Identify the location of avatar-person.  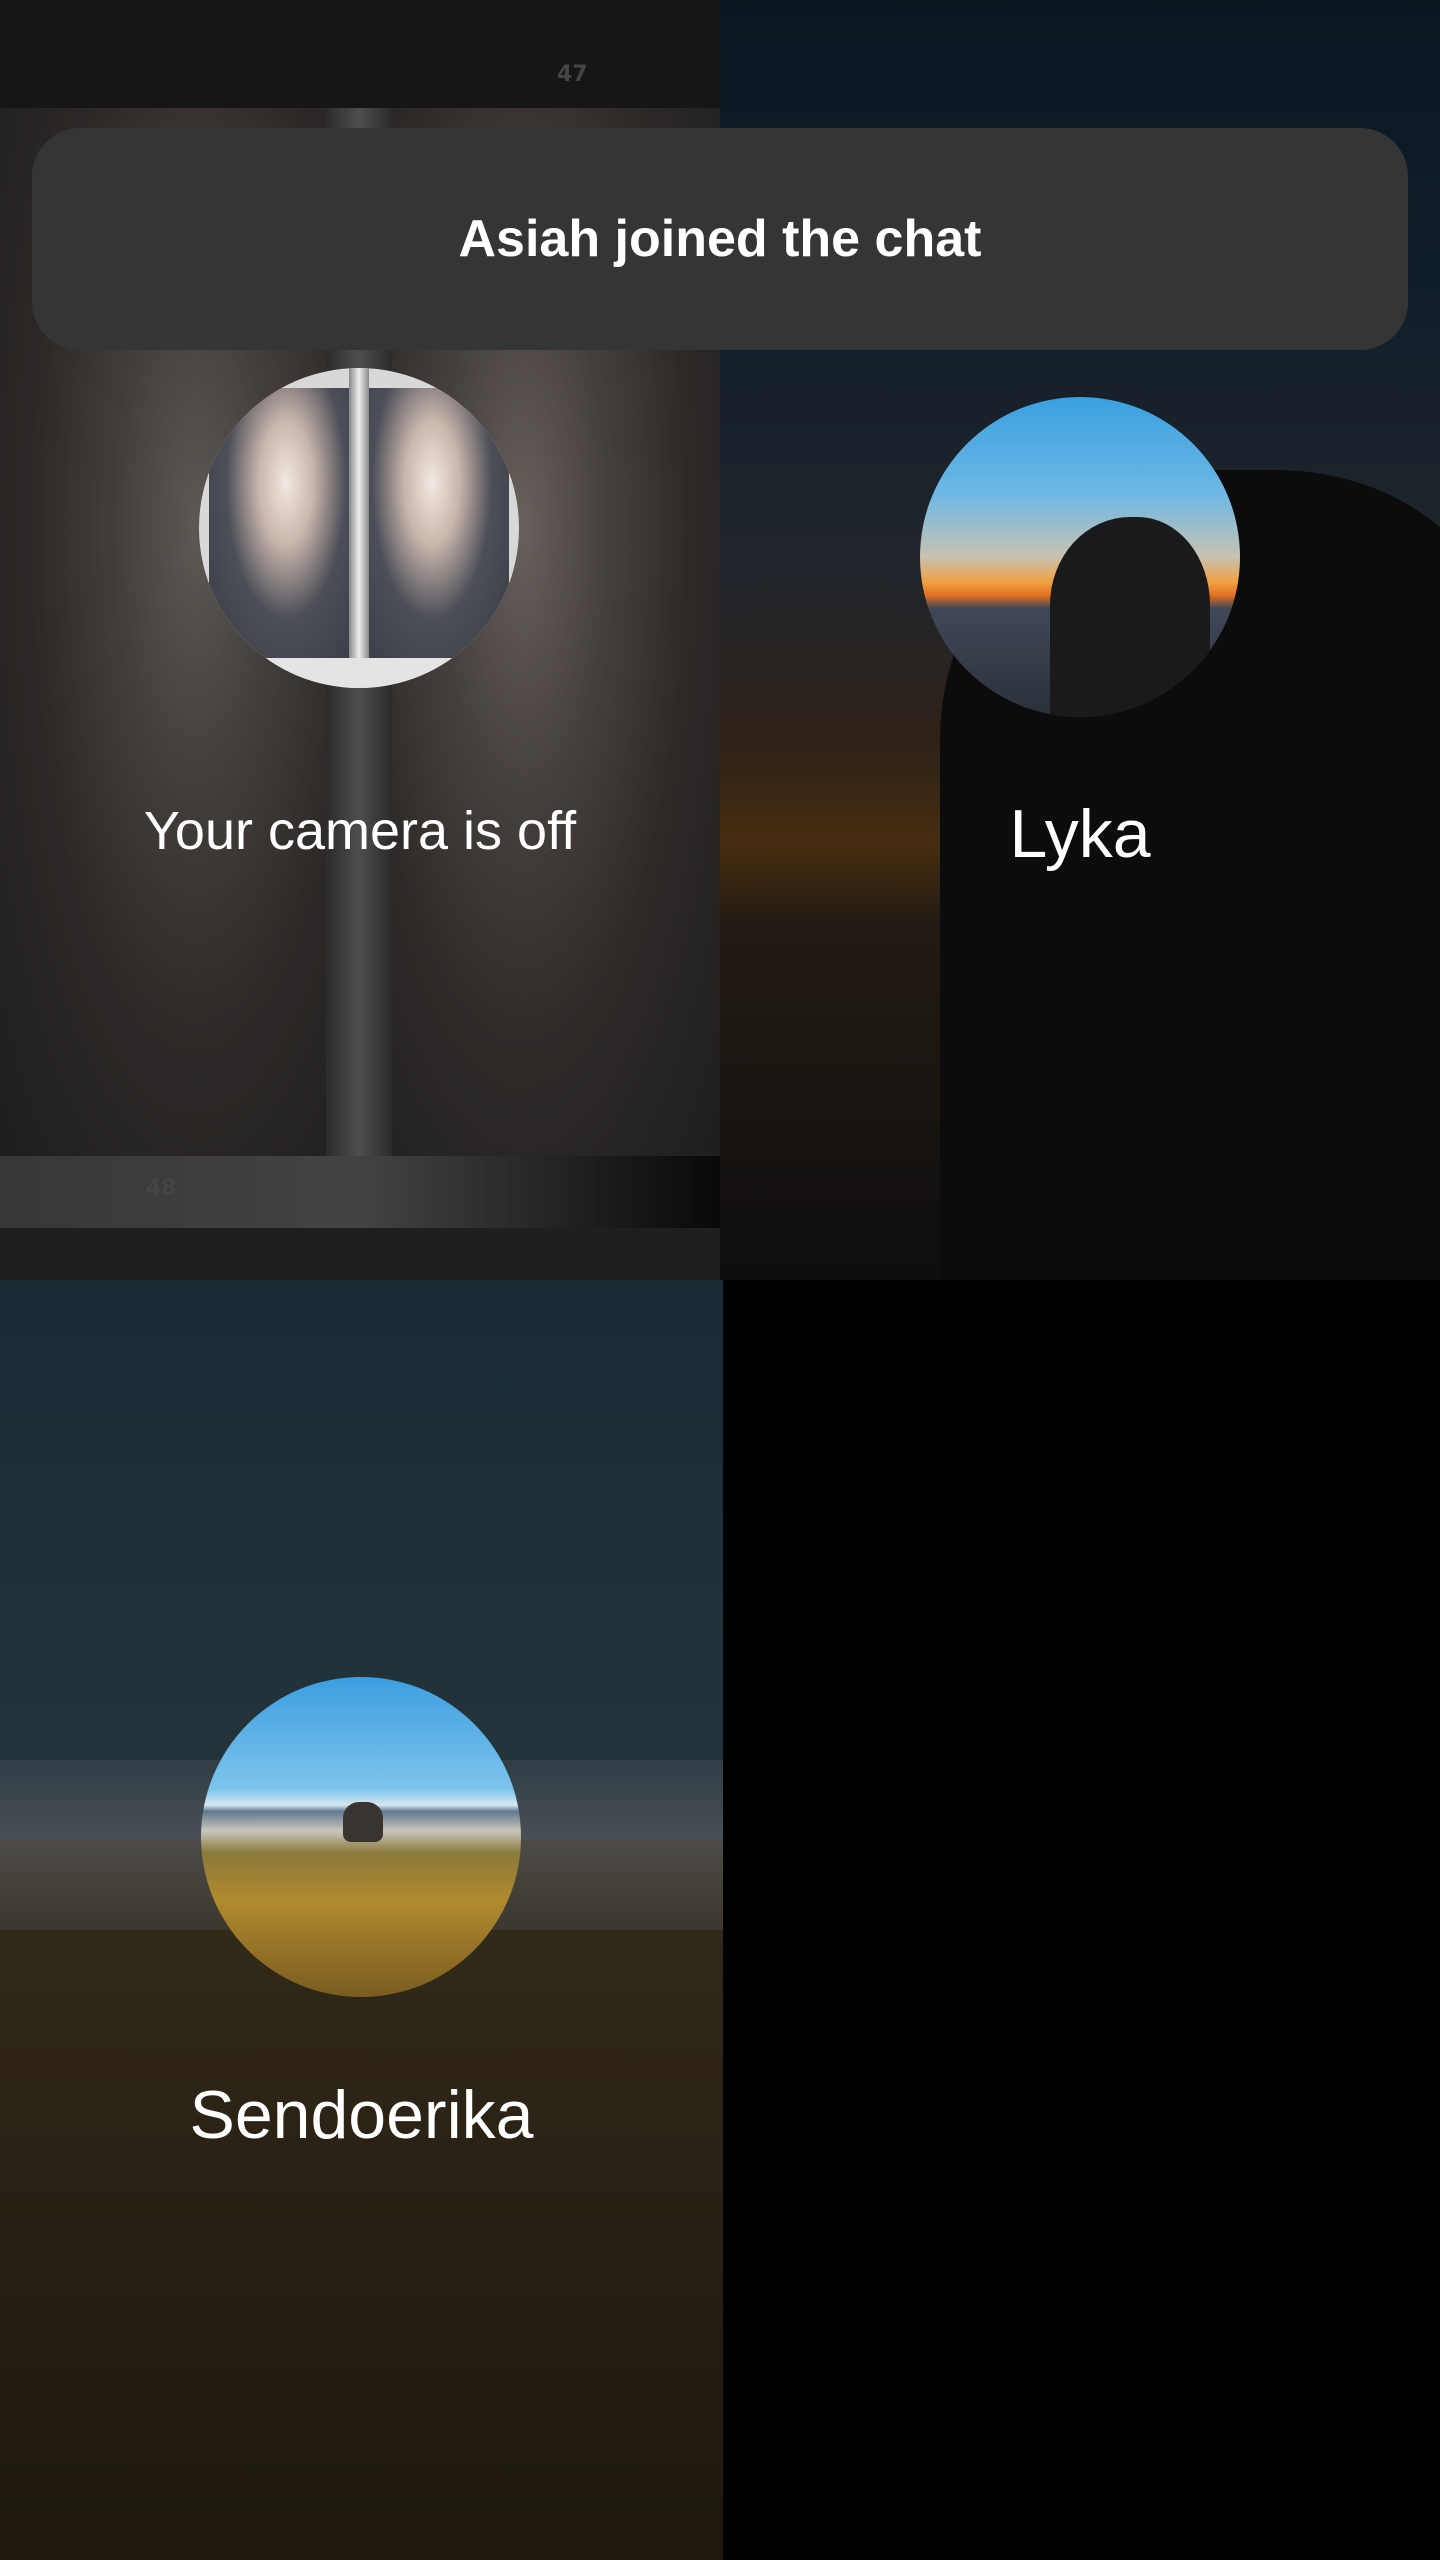
(363, 1822).